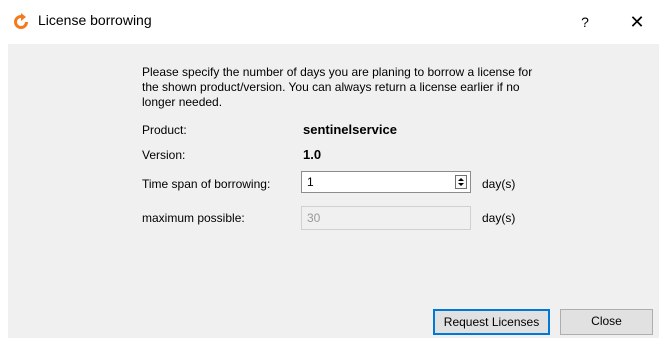  Describe the element at coordinates (206, 184) in the screenshot. I see `timespan-label: Time span of borrowing:` at that location.